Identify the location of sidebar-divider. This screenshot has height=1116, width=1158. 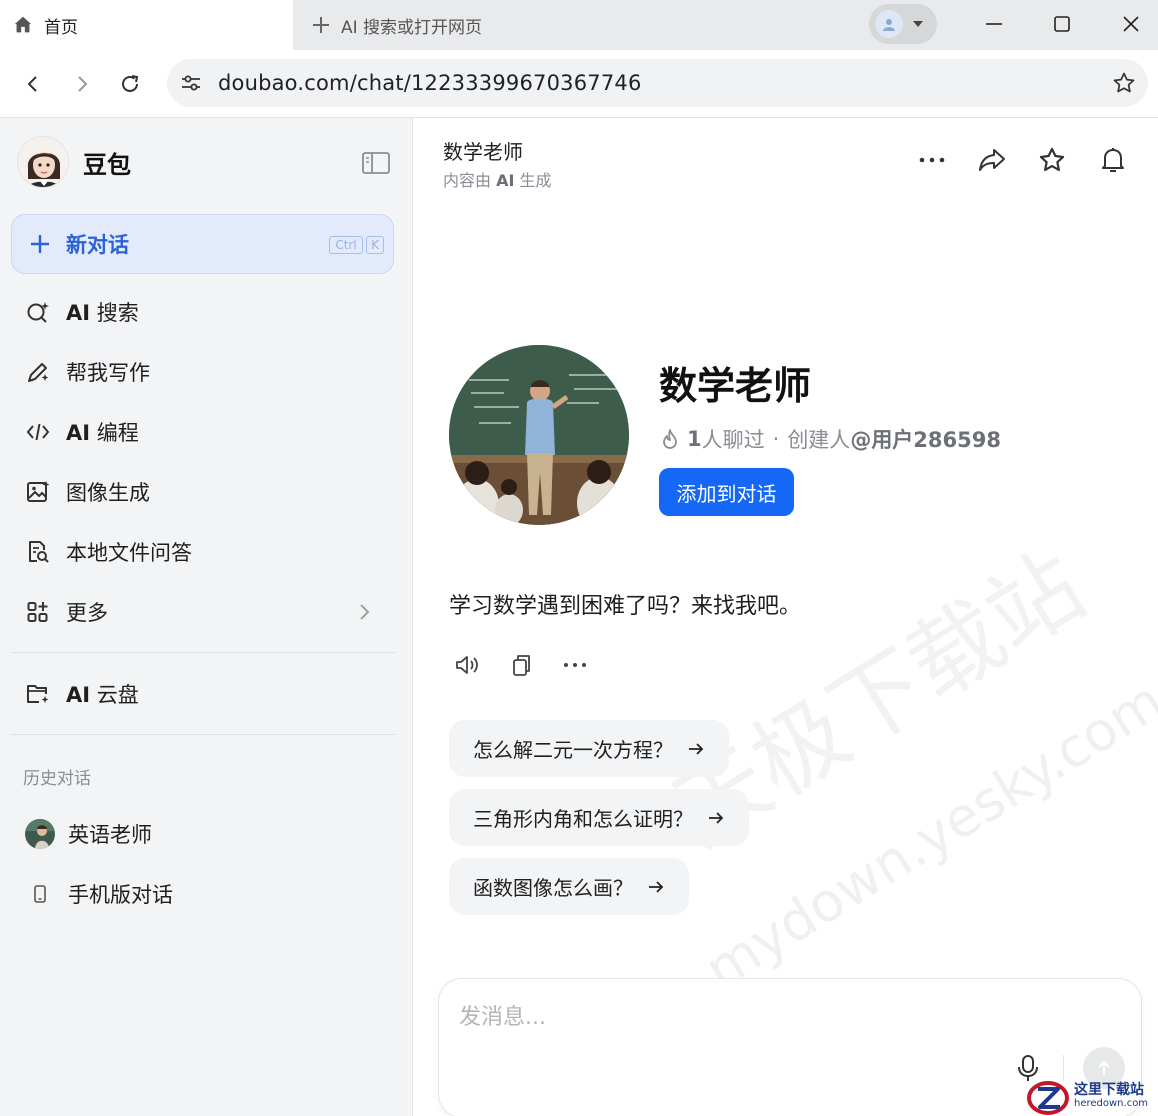
(203, 734).